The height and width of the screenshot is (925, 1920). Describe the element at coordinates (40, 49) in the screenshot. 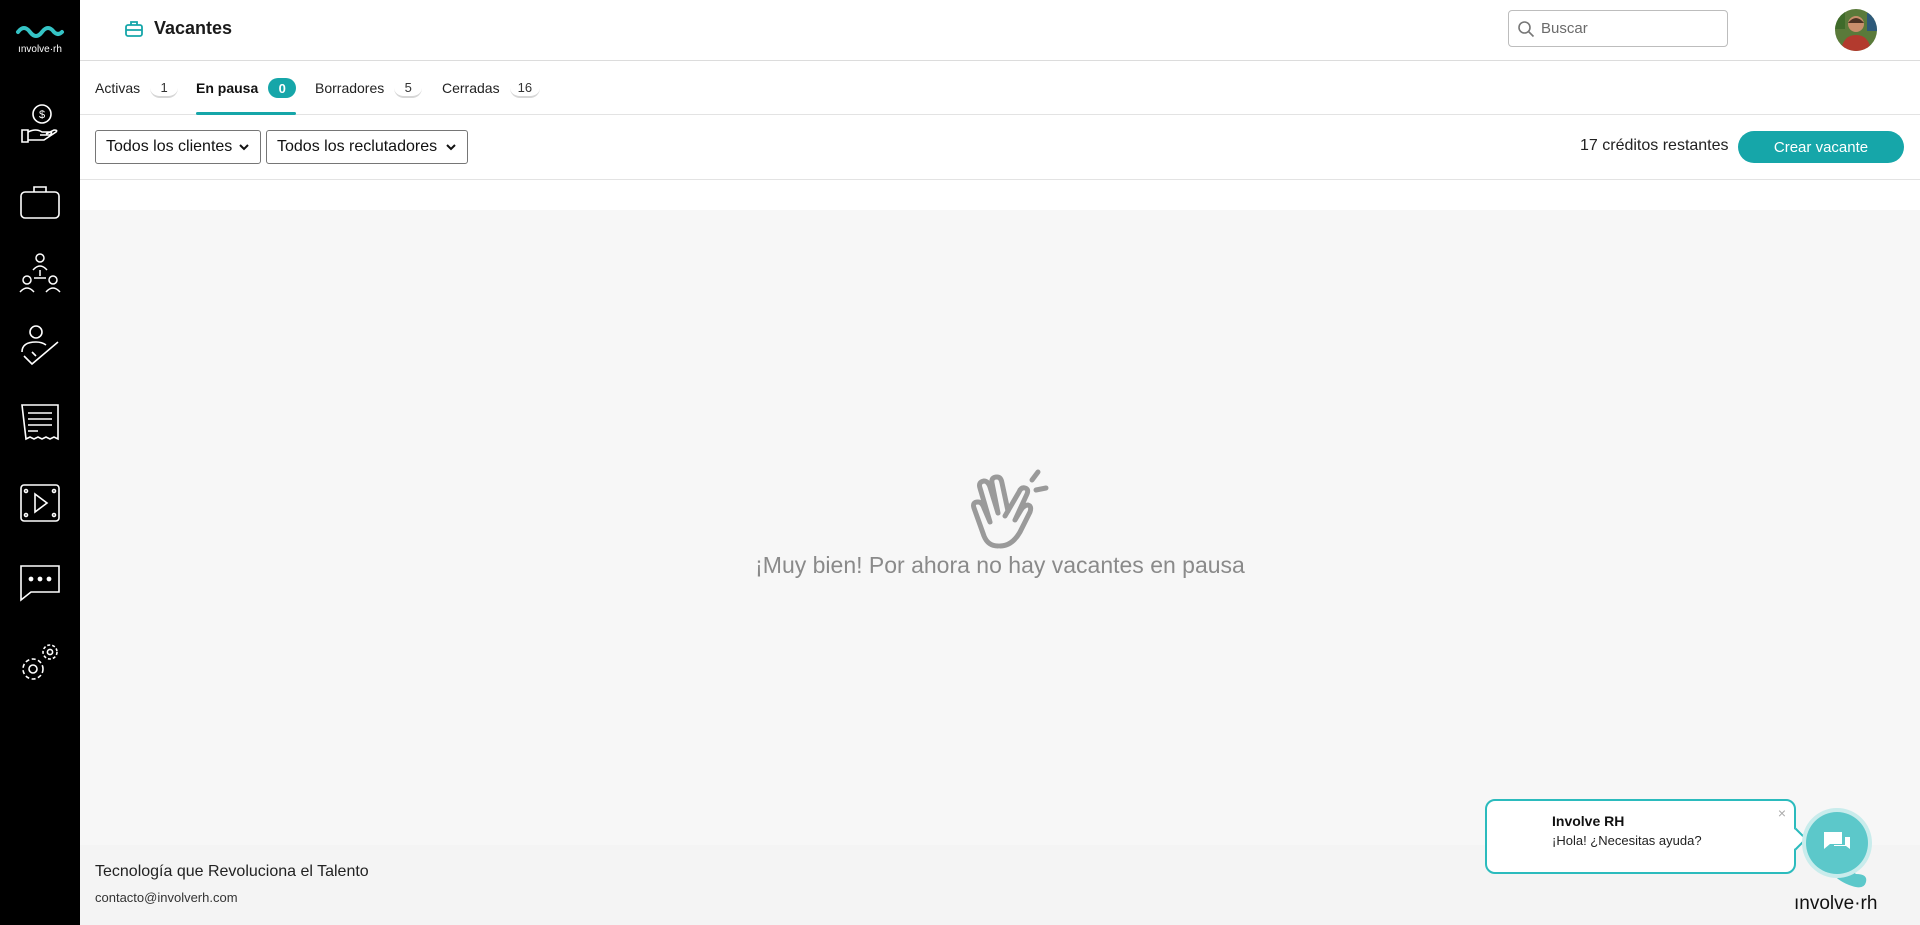

I see `logo-text: ınvolve·rh` at that location.